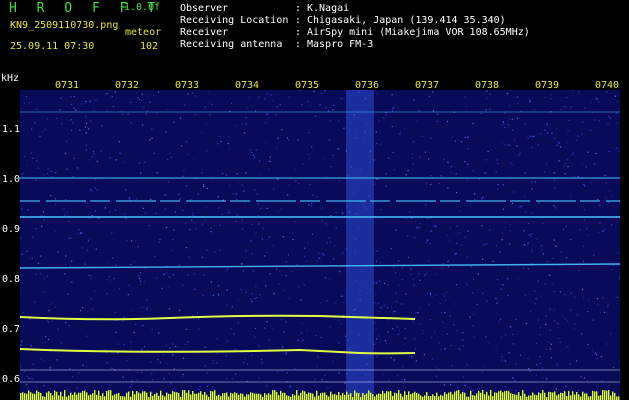 The image size is (629, 400). Describe the element at coordinates (234, 20) in the screenshot. I see `info-key: Receiving Location` at that location.